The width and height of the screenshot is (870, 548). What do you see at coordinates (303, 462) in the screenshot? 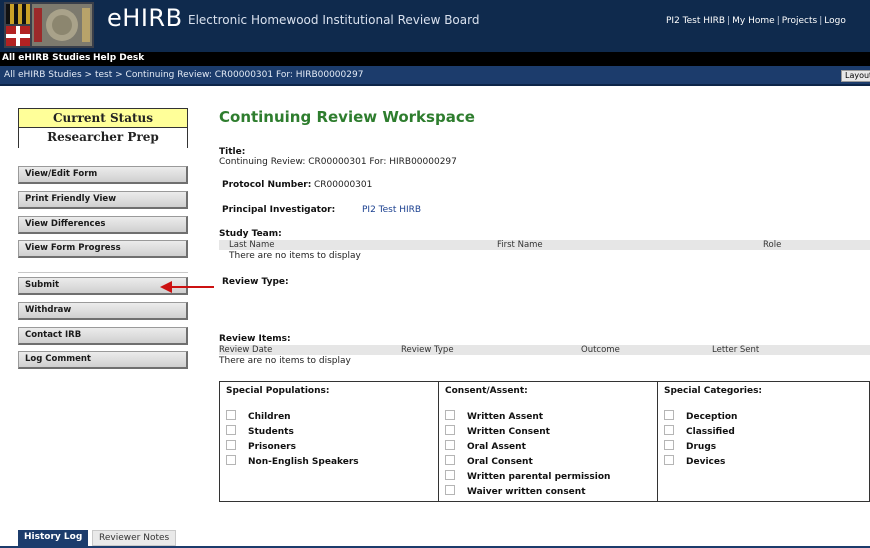
I see `checkbox-label: Non-English Speakers` at bounding box center [303, 462].